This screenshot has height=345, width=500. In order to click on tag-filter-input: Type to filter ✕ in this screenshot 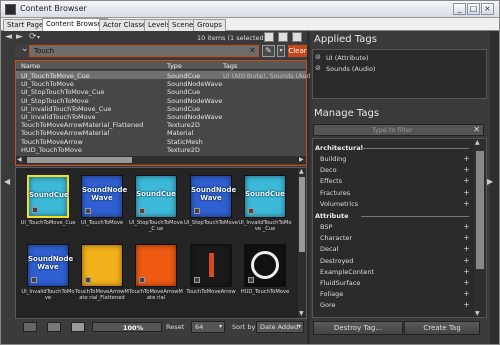, I will do `click(398, 130)`.